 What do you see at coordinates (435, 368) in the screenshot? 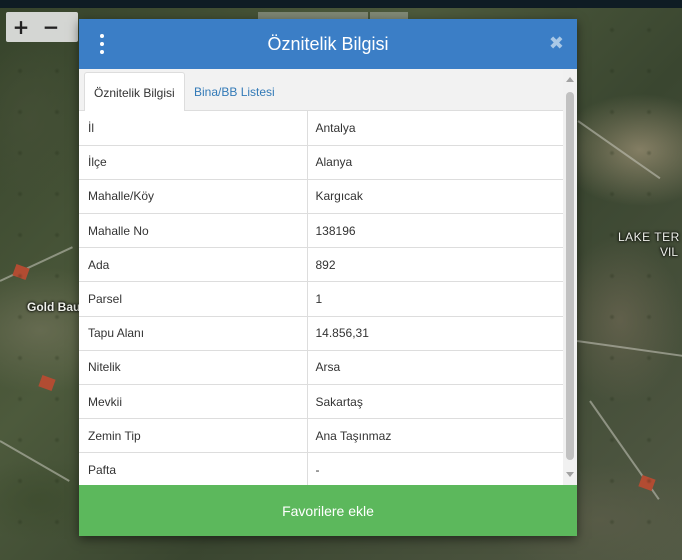
I see `attribute-value: Arsa` at bounding box center [435, 368].